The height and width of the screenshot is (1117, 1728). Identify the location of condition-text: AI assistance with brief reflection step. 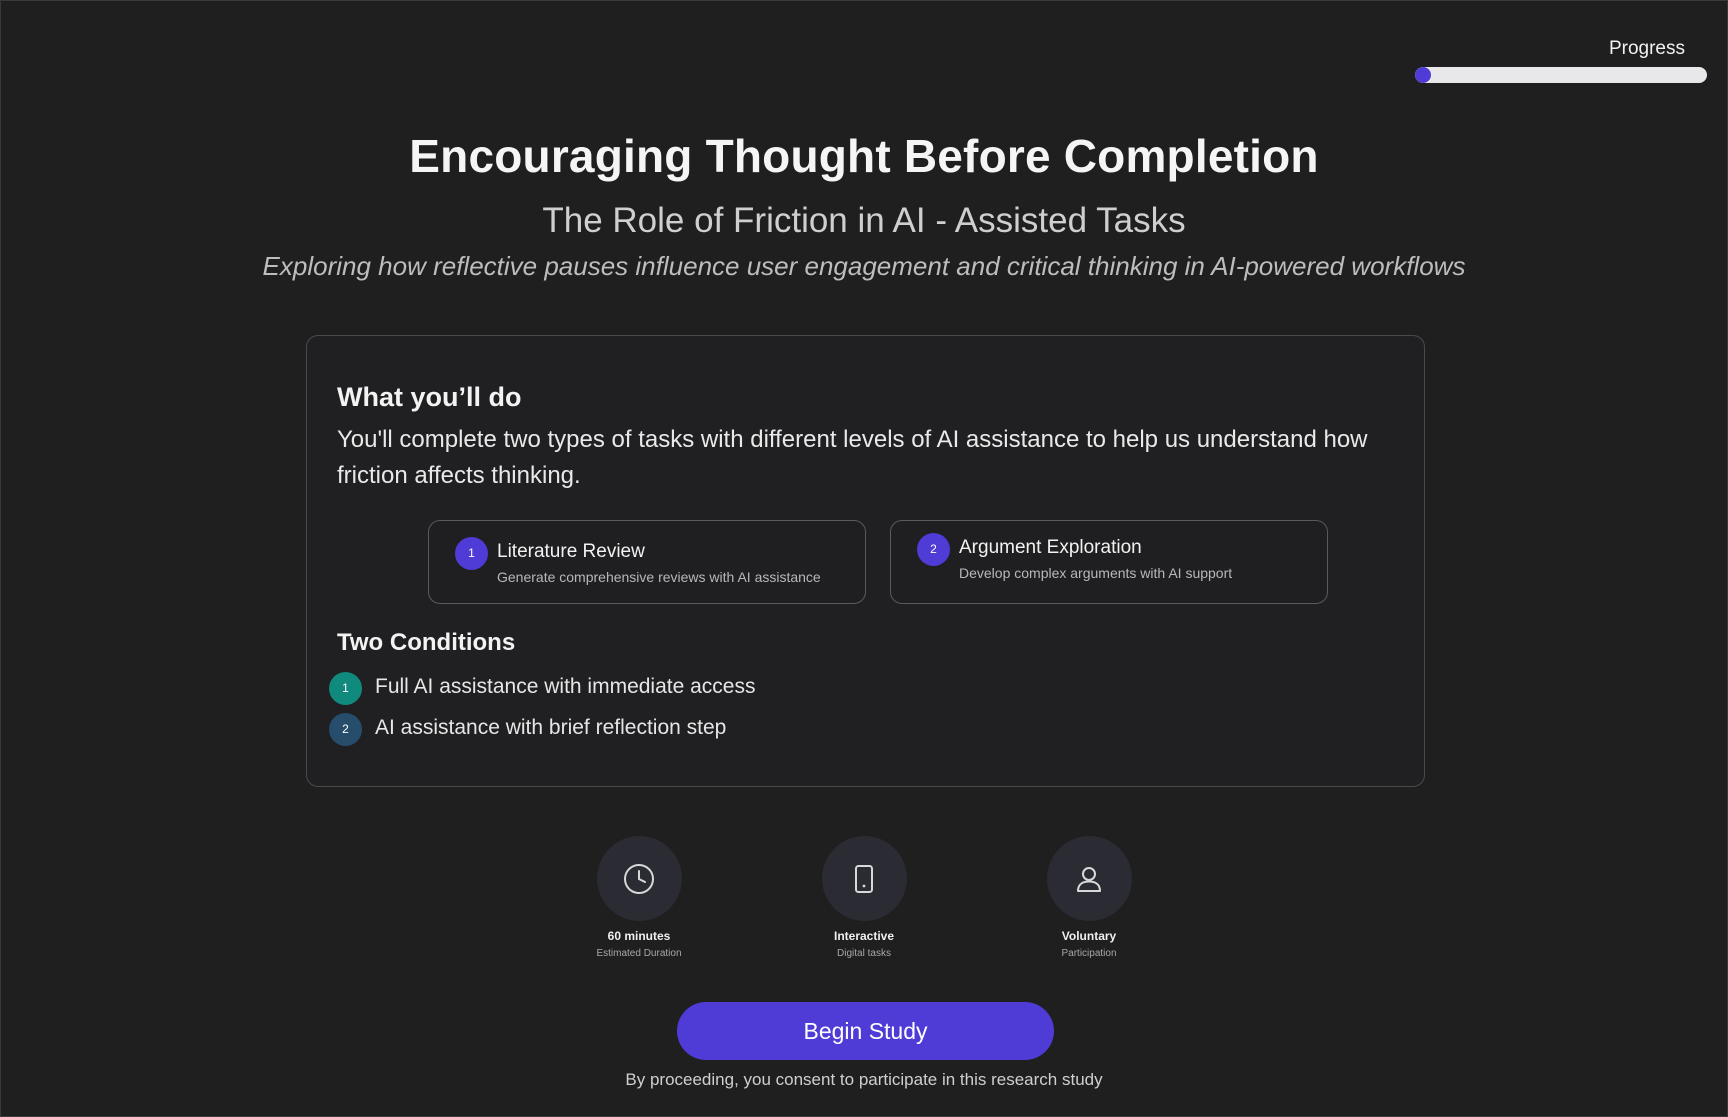
(551, 727).